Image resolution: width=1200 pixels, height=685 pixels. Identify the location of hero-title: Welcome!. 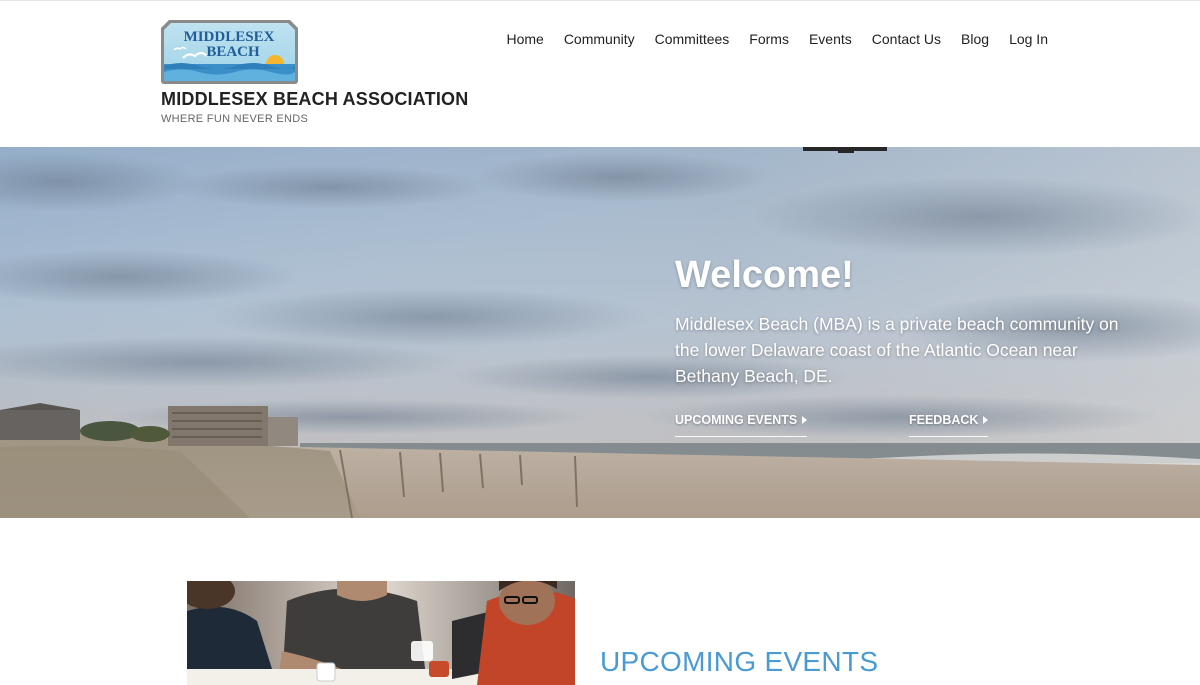
(764, 275).